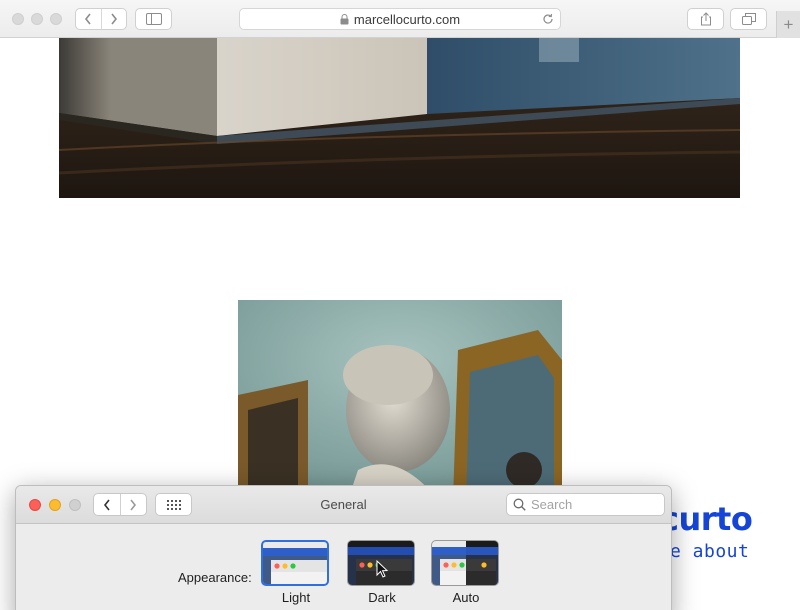 The height and width of the screenshot is (610, 800). I want to click on forward-chevron-icon, so click(114, 19).